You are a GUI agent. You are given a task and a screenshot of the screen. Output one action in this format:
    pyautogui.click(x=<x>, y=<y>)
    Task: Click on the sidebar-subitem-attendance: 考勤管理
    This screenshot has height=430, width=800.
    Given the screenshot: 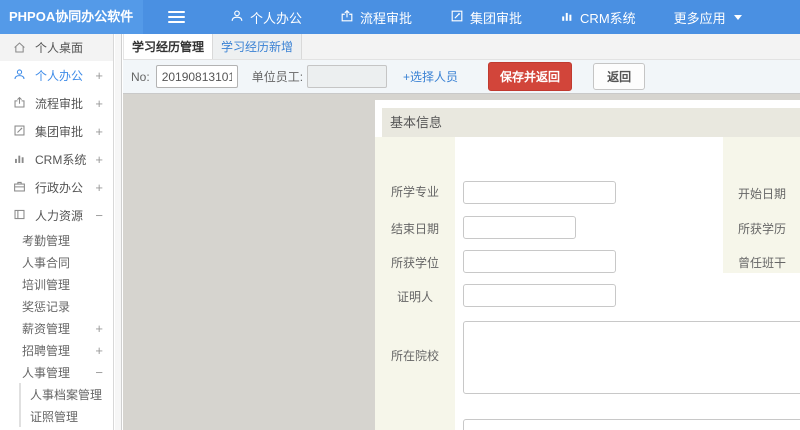 What is the action you would take?
    pyautogui.click(x=56, y=240)
    